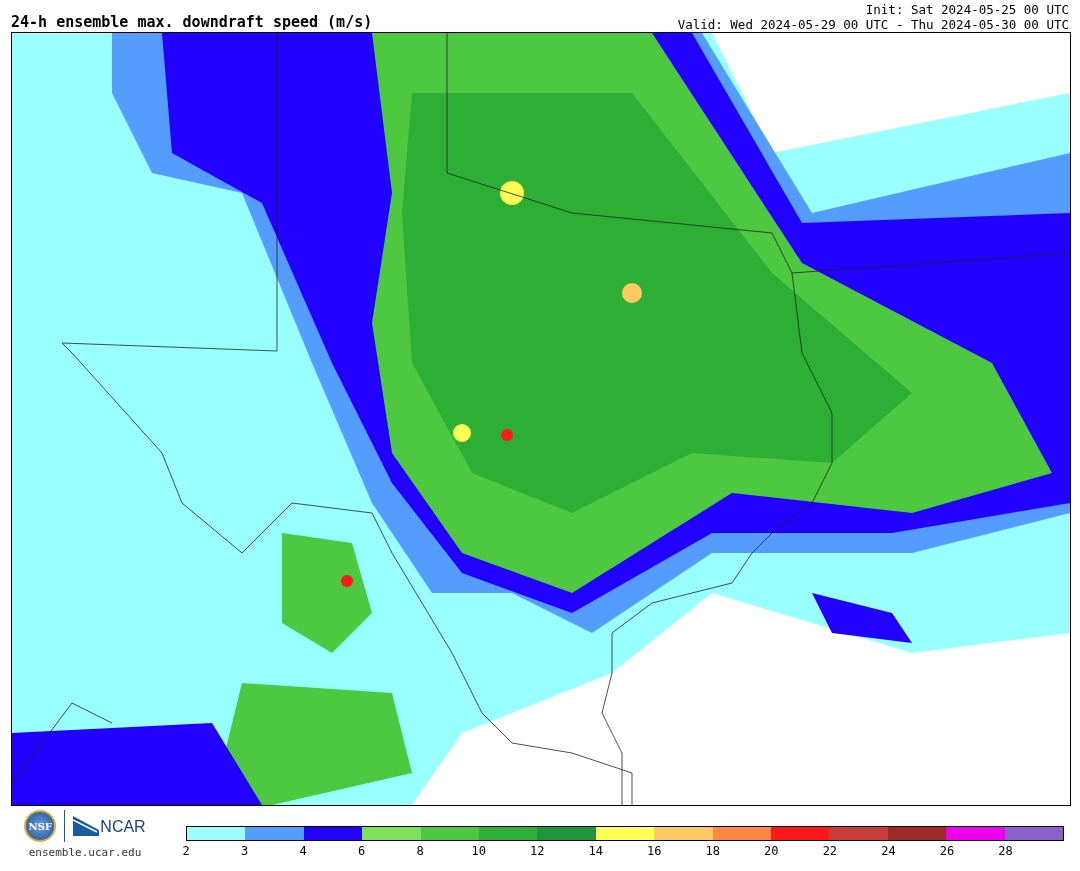  I want to click on tick-label: 8, so click(420, 851).